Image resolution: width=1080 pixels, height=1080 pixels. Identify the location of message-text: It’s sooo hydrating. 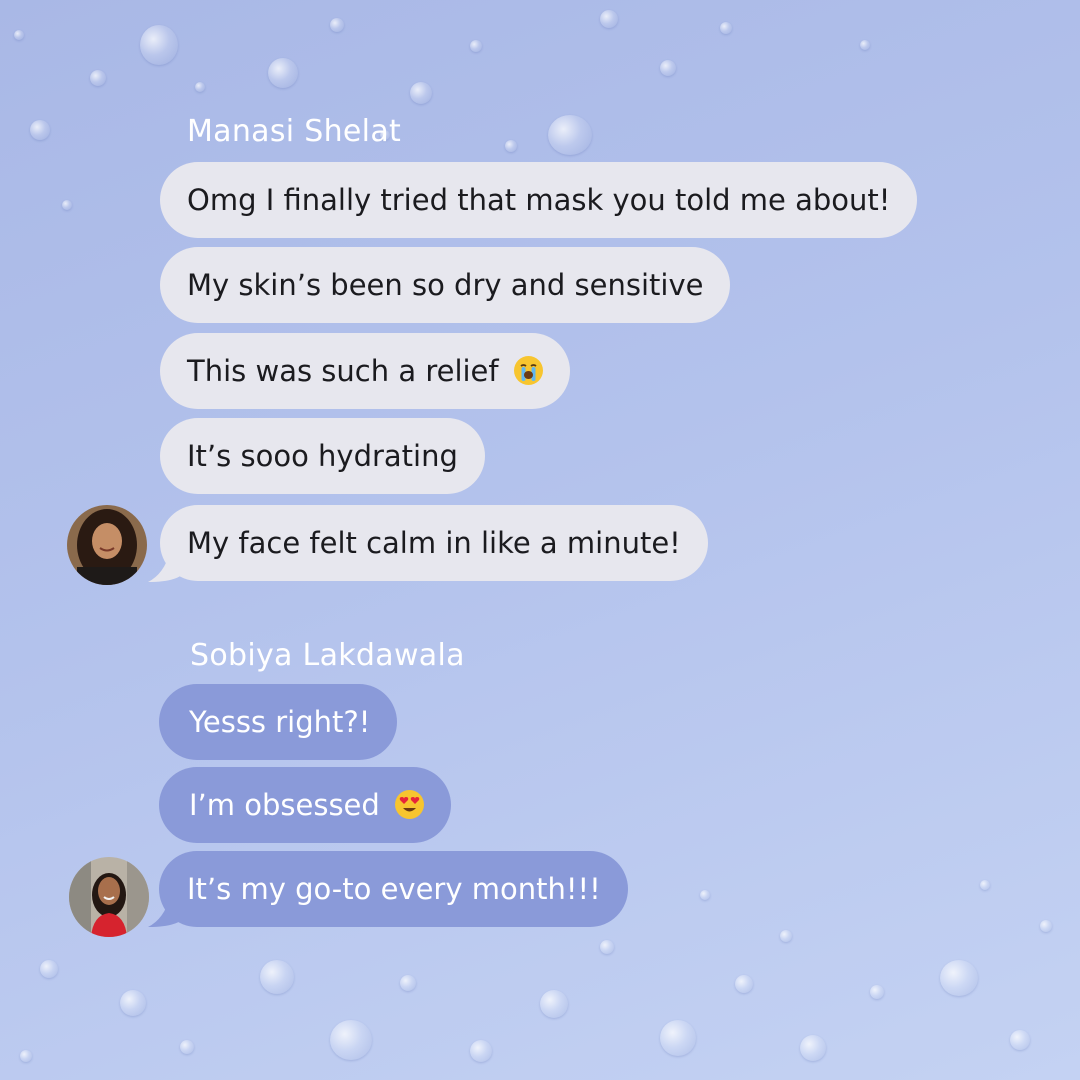
(322, 456).